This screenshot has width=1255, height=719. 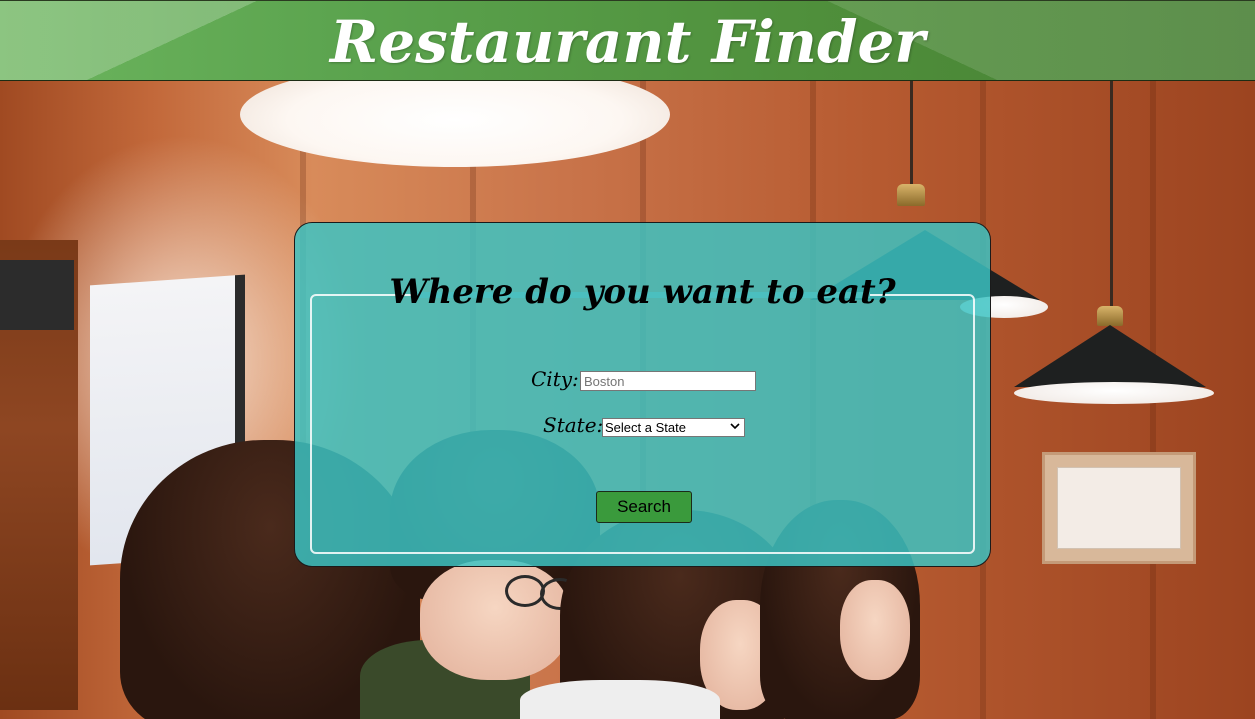 I want to click on search-button: Search, so click(x=644, y=507).